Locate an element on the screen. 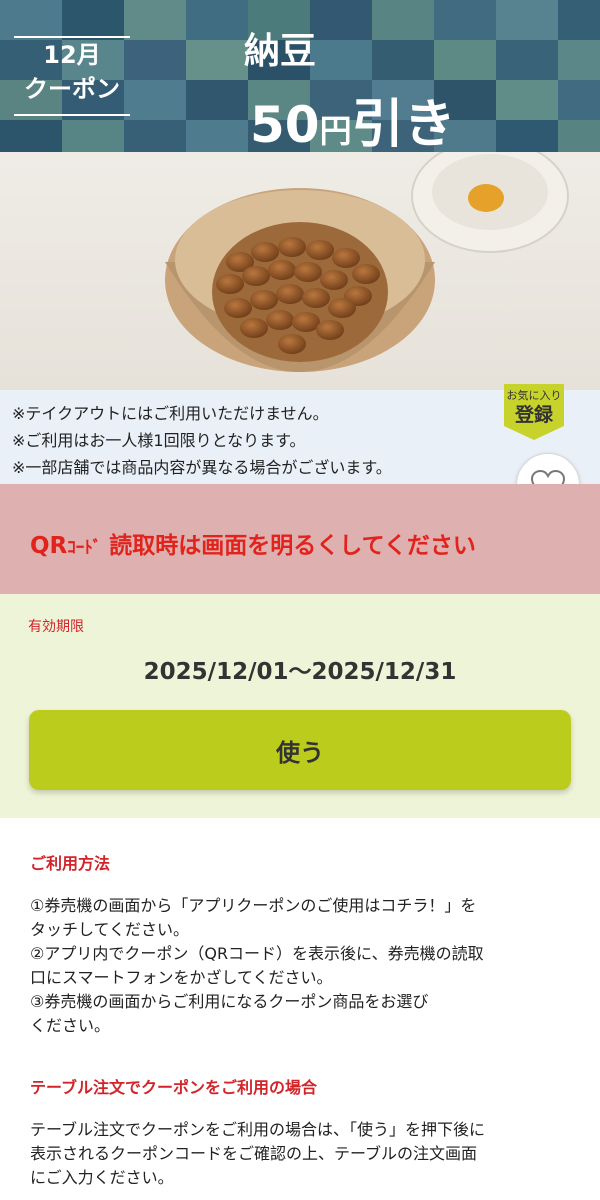  how-to-line: ①券売機の画面から「アプリクーポンのご使用はコチラ！」を is located at coordinates (253, 905).